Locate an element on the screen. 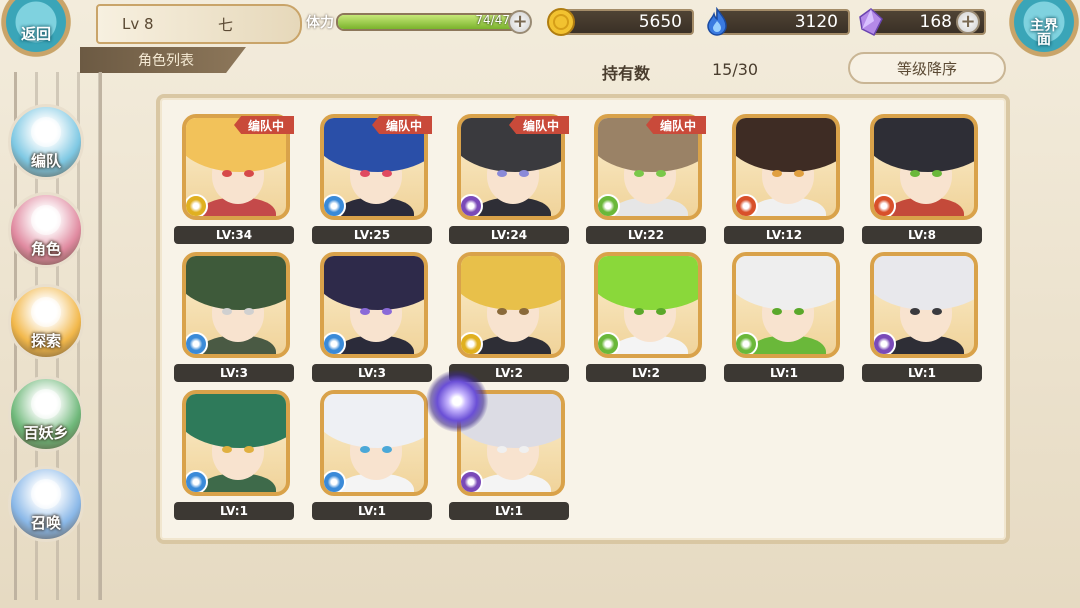 The image size is (1080, 608). summon-icon is located at coordinates (46, 494).